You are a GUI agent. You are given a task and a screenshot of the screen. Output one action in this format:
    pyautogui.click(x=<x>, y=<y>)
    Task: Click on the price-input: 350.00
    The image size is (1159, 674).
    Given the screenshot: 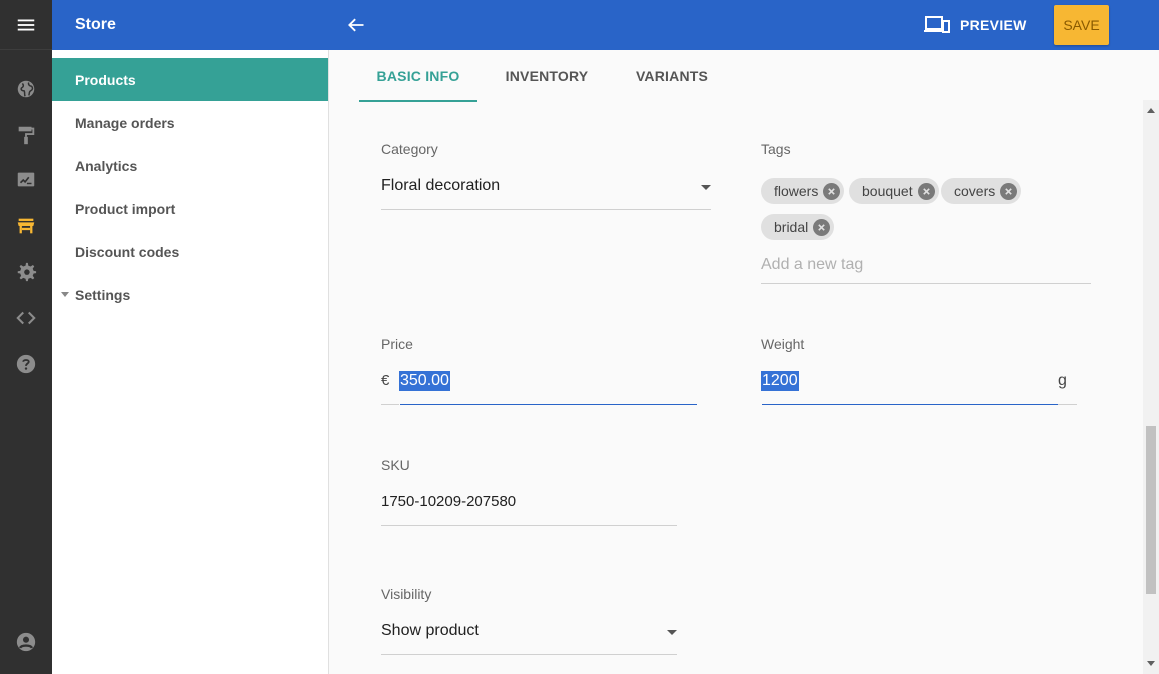 What is the action you would take?
    pyautogui.click(x=424, y=381)
    